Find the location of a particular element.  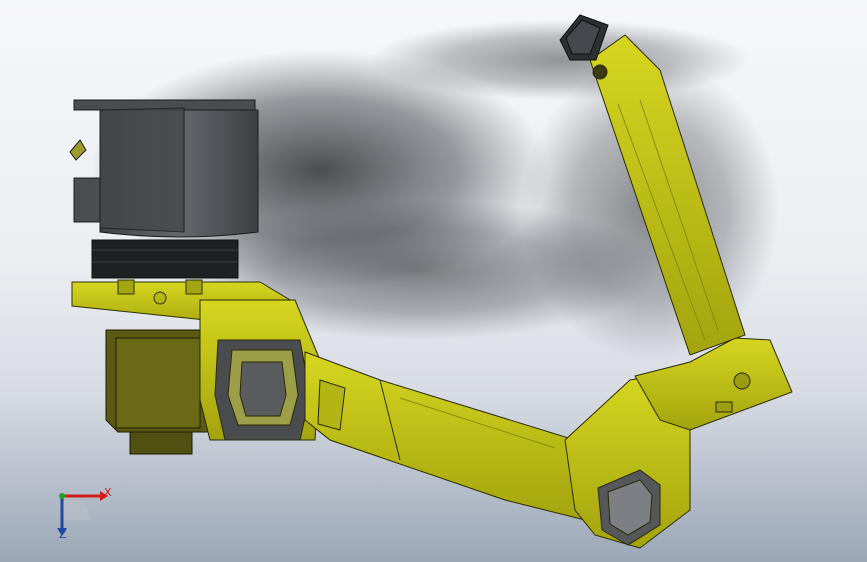

j2-motor is located at coordinates (158, 392).